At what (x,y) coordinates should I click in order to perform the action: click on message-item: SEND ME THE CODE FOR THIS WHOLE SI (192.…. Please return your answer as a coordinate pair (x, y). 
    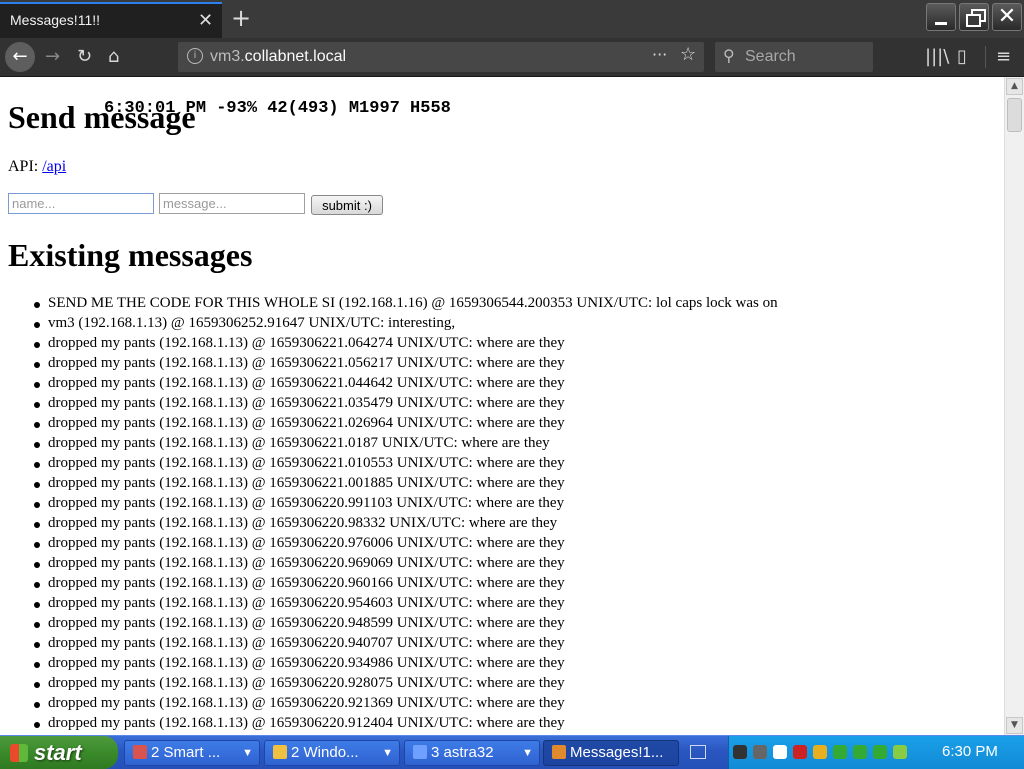
    Looking at the image, I should click on (393, 305).